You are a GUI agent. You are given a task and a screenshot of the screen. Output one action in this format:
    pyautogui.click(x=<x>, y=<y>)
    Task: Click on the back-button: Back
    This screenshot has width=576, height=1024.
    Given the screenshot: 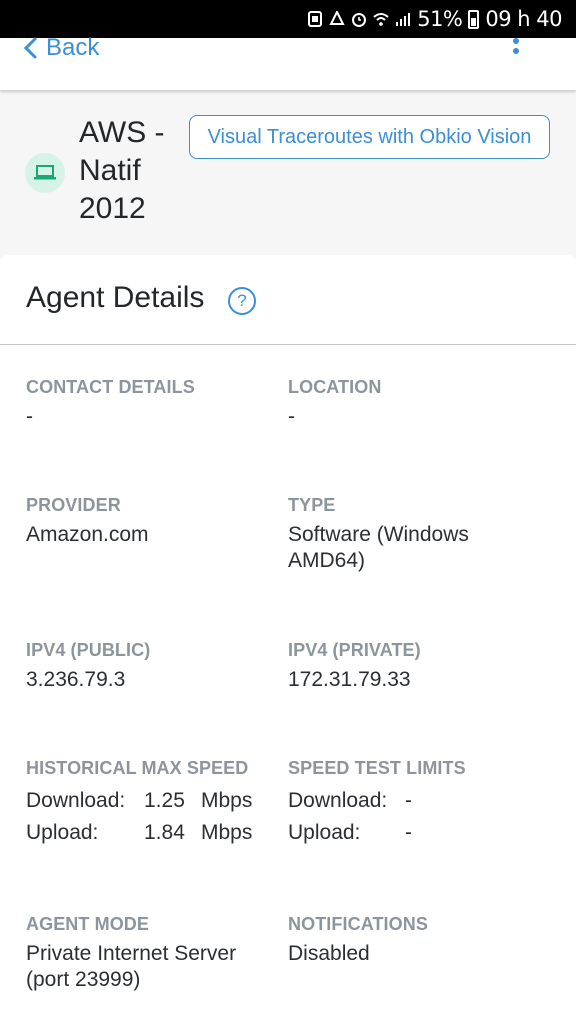 What is the action you would take?
    pyautogui.click(x=60, y=48)
    